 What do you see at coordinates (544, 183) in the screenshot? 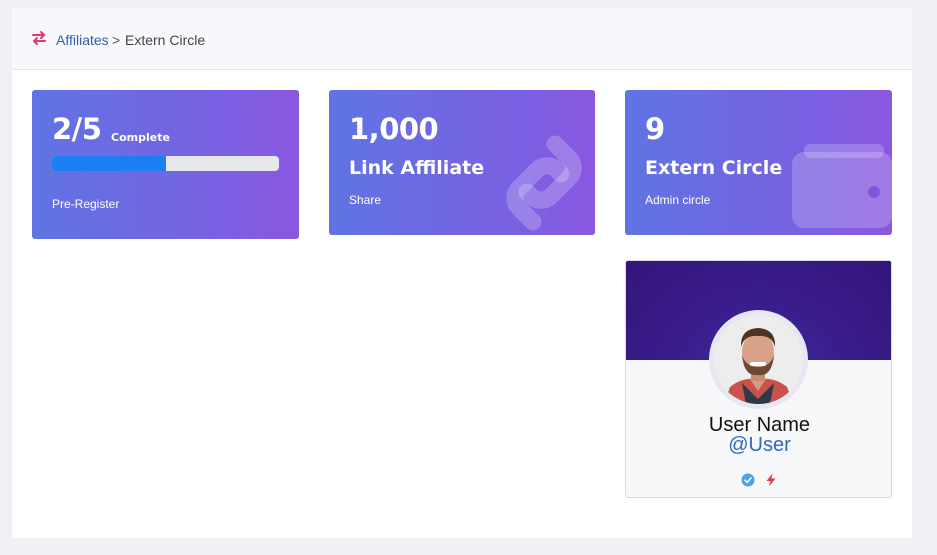
I see `link-icon` at bounding box center [544, 183].